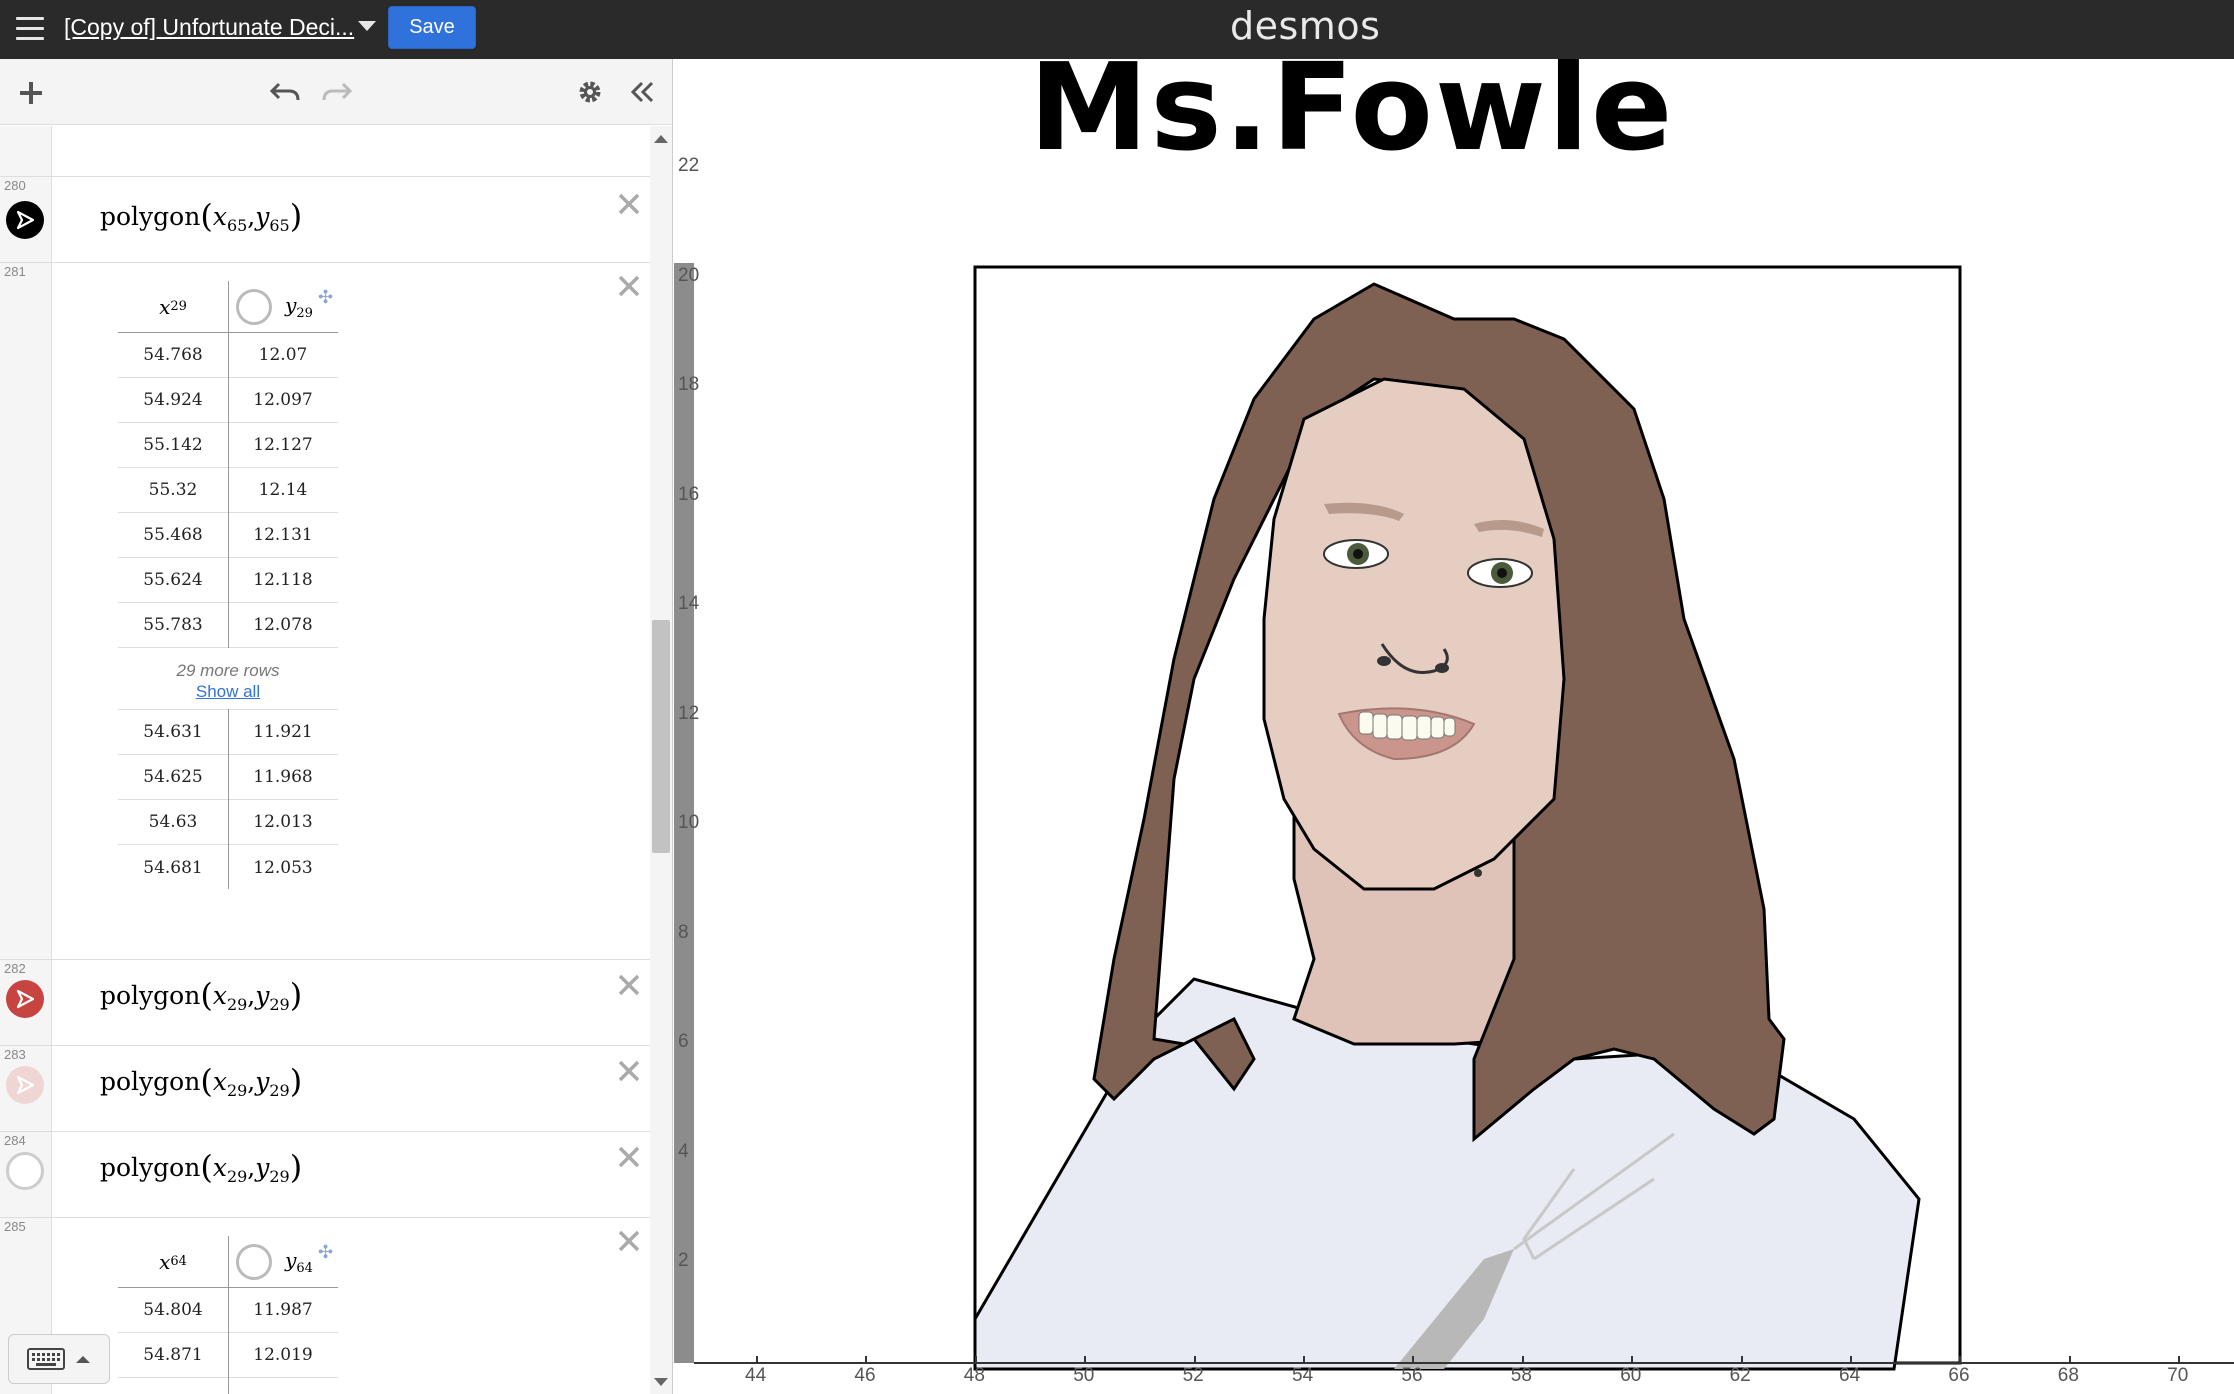 Image resolution: width=2234 pixels, height=1394 pixels. Describe the element at coordinates (283, 400) in the screenshot. I see `table-cell: 12.097` at that location.